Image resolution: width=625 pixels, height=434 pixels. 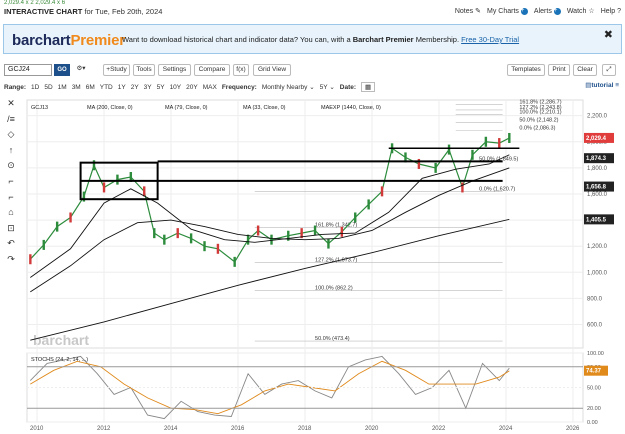 What do you see at coordinates (15, 87) in the screenshot?
I see `range-label: Range:` at bounding box center [15, 87].